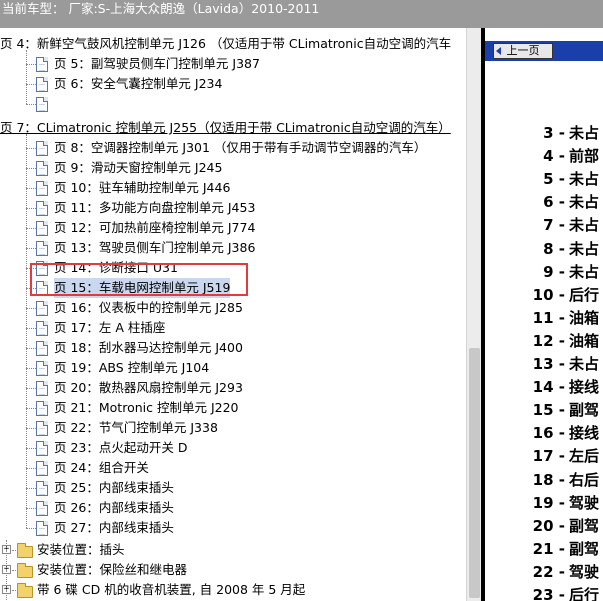  What do you see at coordinates (584, 317) in the screenshot?
I see `pin-description: 油箱` at bounding box center [584, 317].